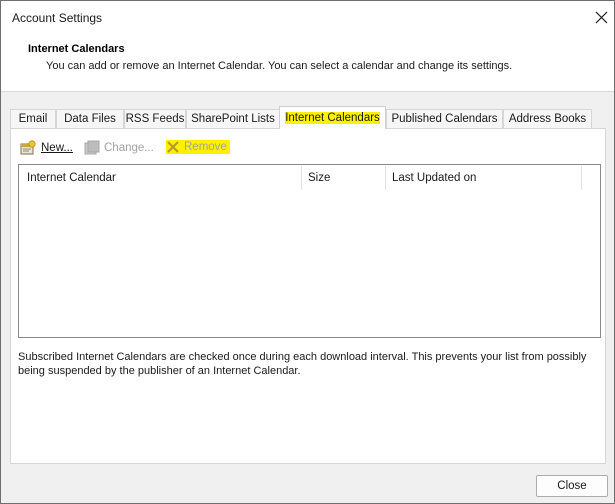 This screenshot has width=615, height=504. I want to click on remove-highlight: Remove, so click(198, 147).